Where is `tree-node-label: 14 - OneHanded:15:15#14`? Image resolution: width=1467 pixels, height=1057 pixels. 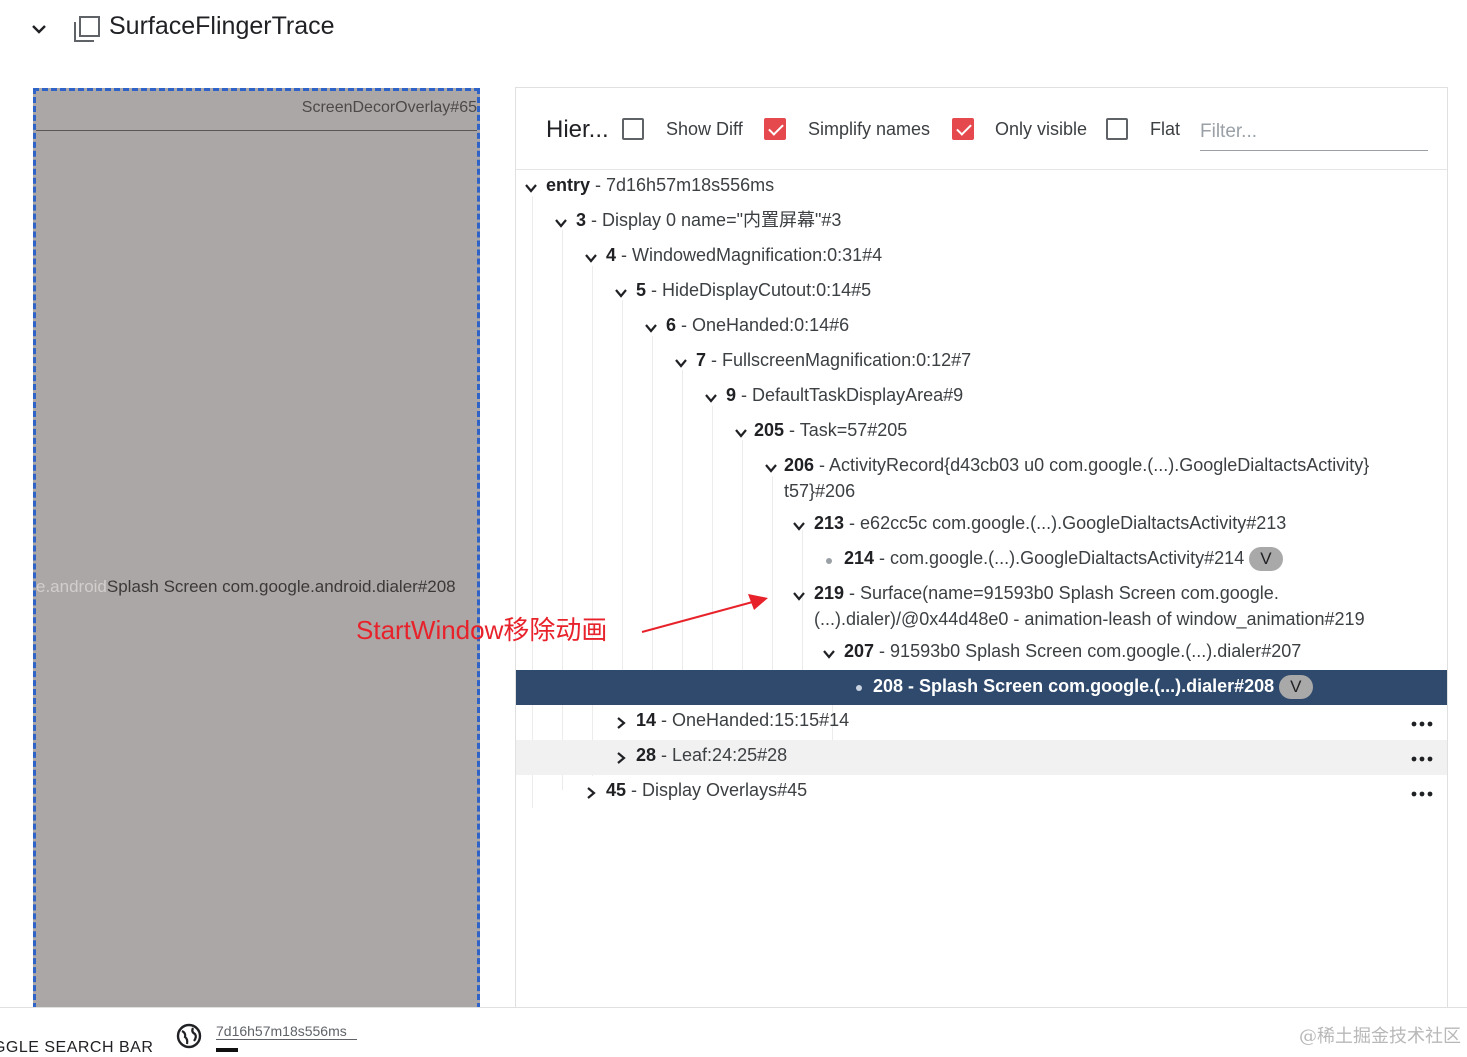 tree-node-label: 14 - OneHanded:15:15#14 is located at coordinates (743, 720).